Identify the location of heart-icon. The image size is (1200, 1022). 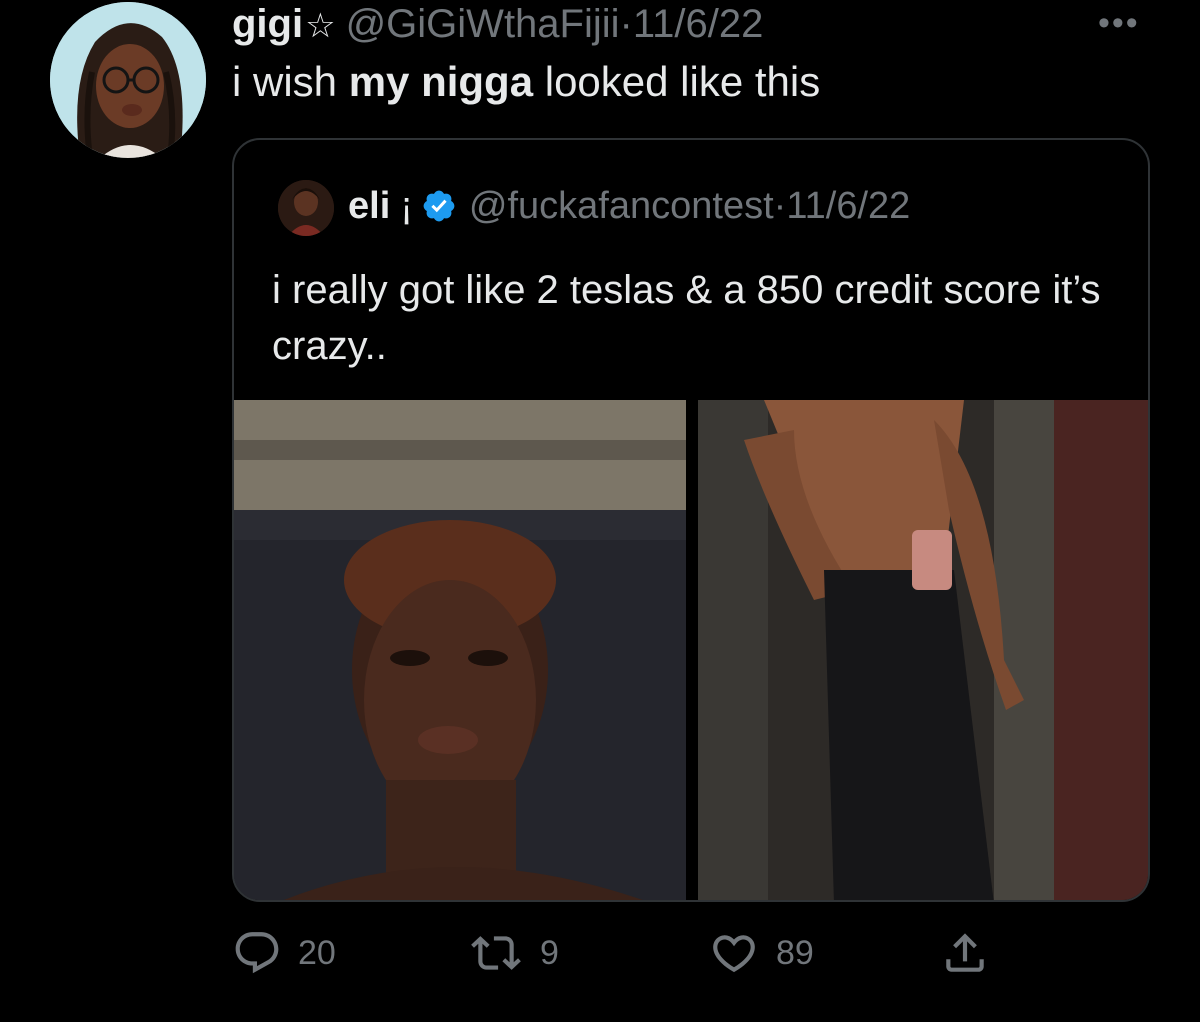
(734, 954).